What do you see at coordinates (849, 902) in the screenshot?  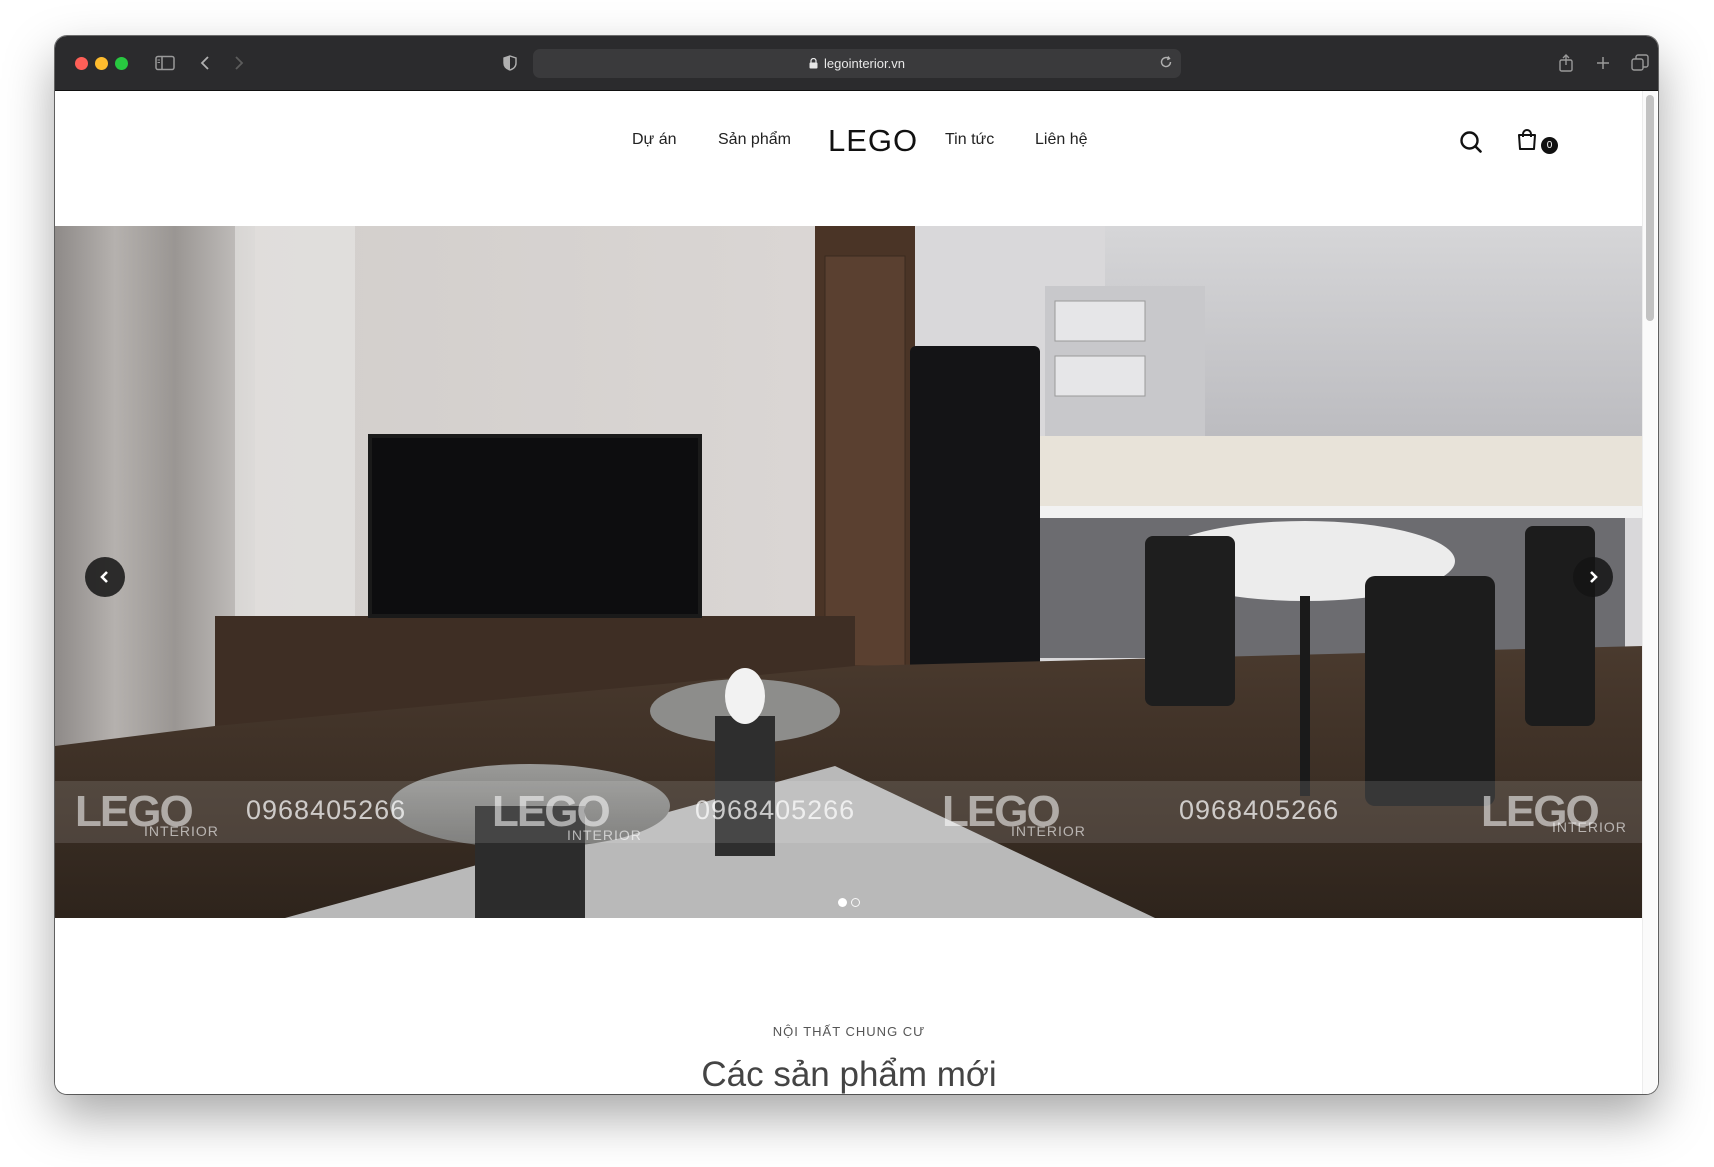 I see `slider-dots` at bounding box center [849, 902].